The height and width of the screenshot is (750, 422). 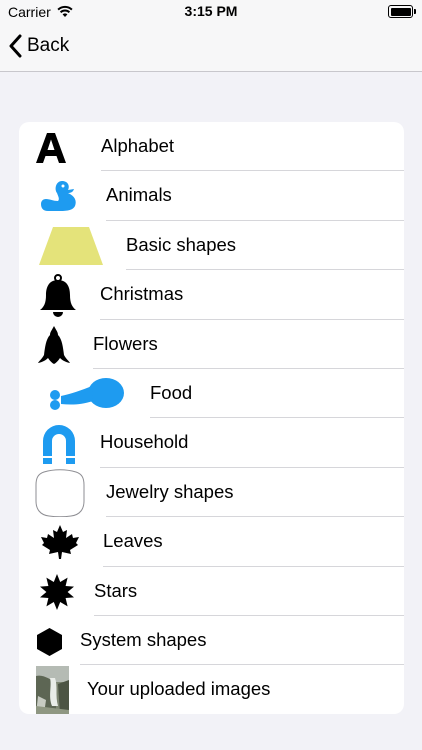 What do you see at coordinates (170, 491) in the screenshot?
I see `item-label: Jewelry shapes` at bounding box center [170, 491].